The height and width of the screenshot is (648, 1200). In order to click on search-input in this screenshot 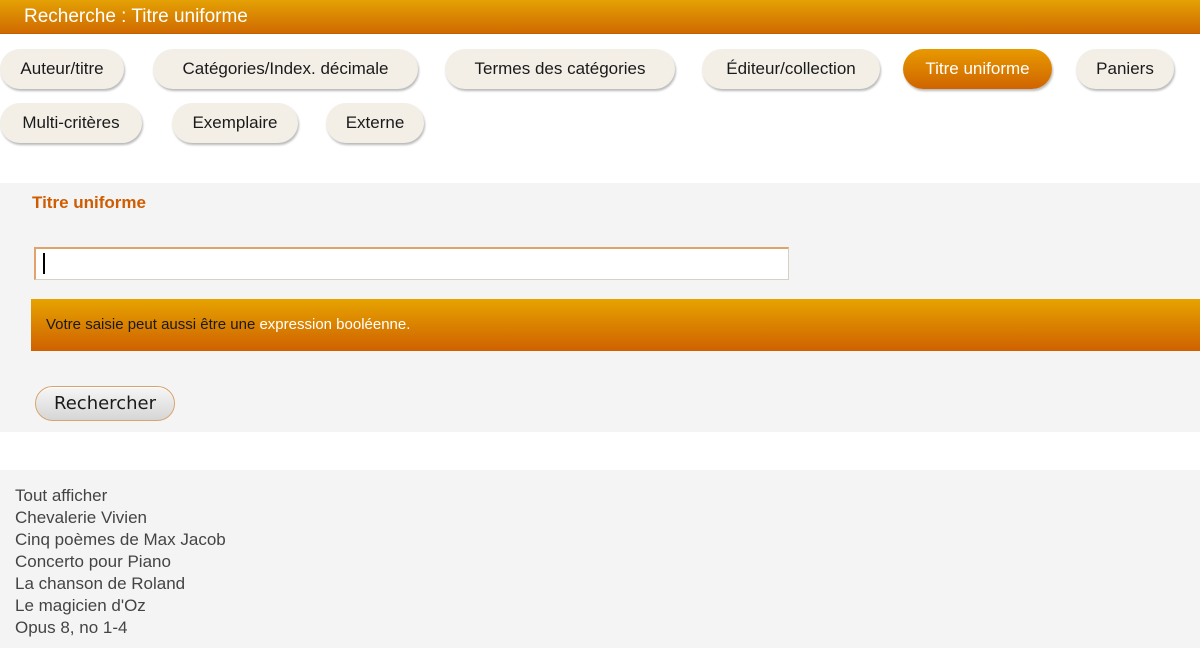, I will do `click(411, 263)`.